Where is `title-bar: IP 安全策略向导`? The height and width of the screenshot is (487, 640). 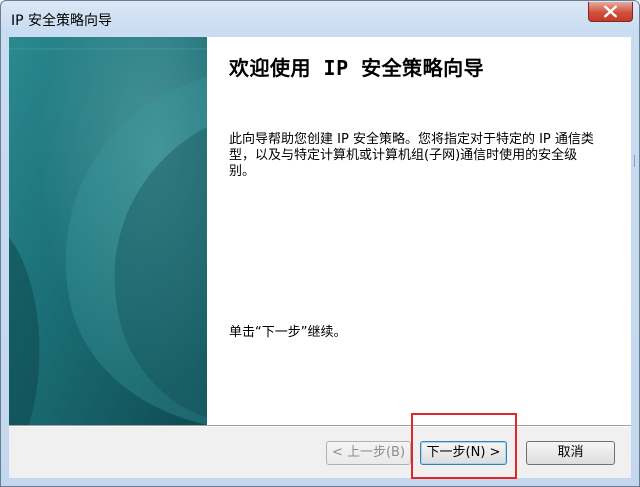
title-bar: IP 安全策略向导 is located at coordinates (320, 18).